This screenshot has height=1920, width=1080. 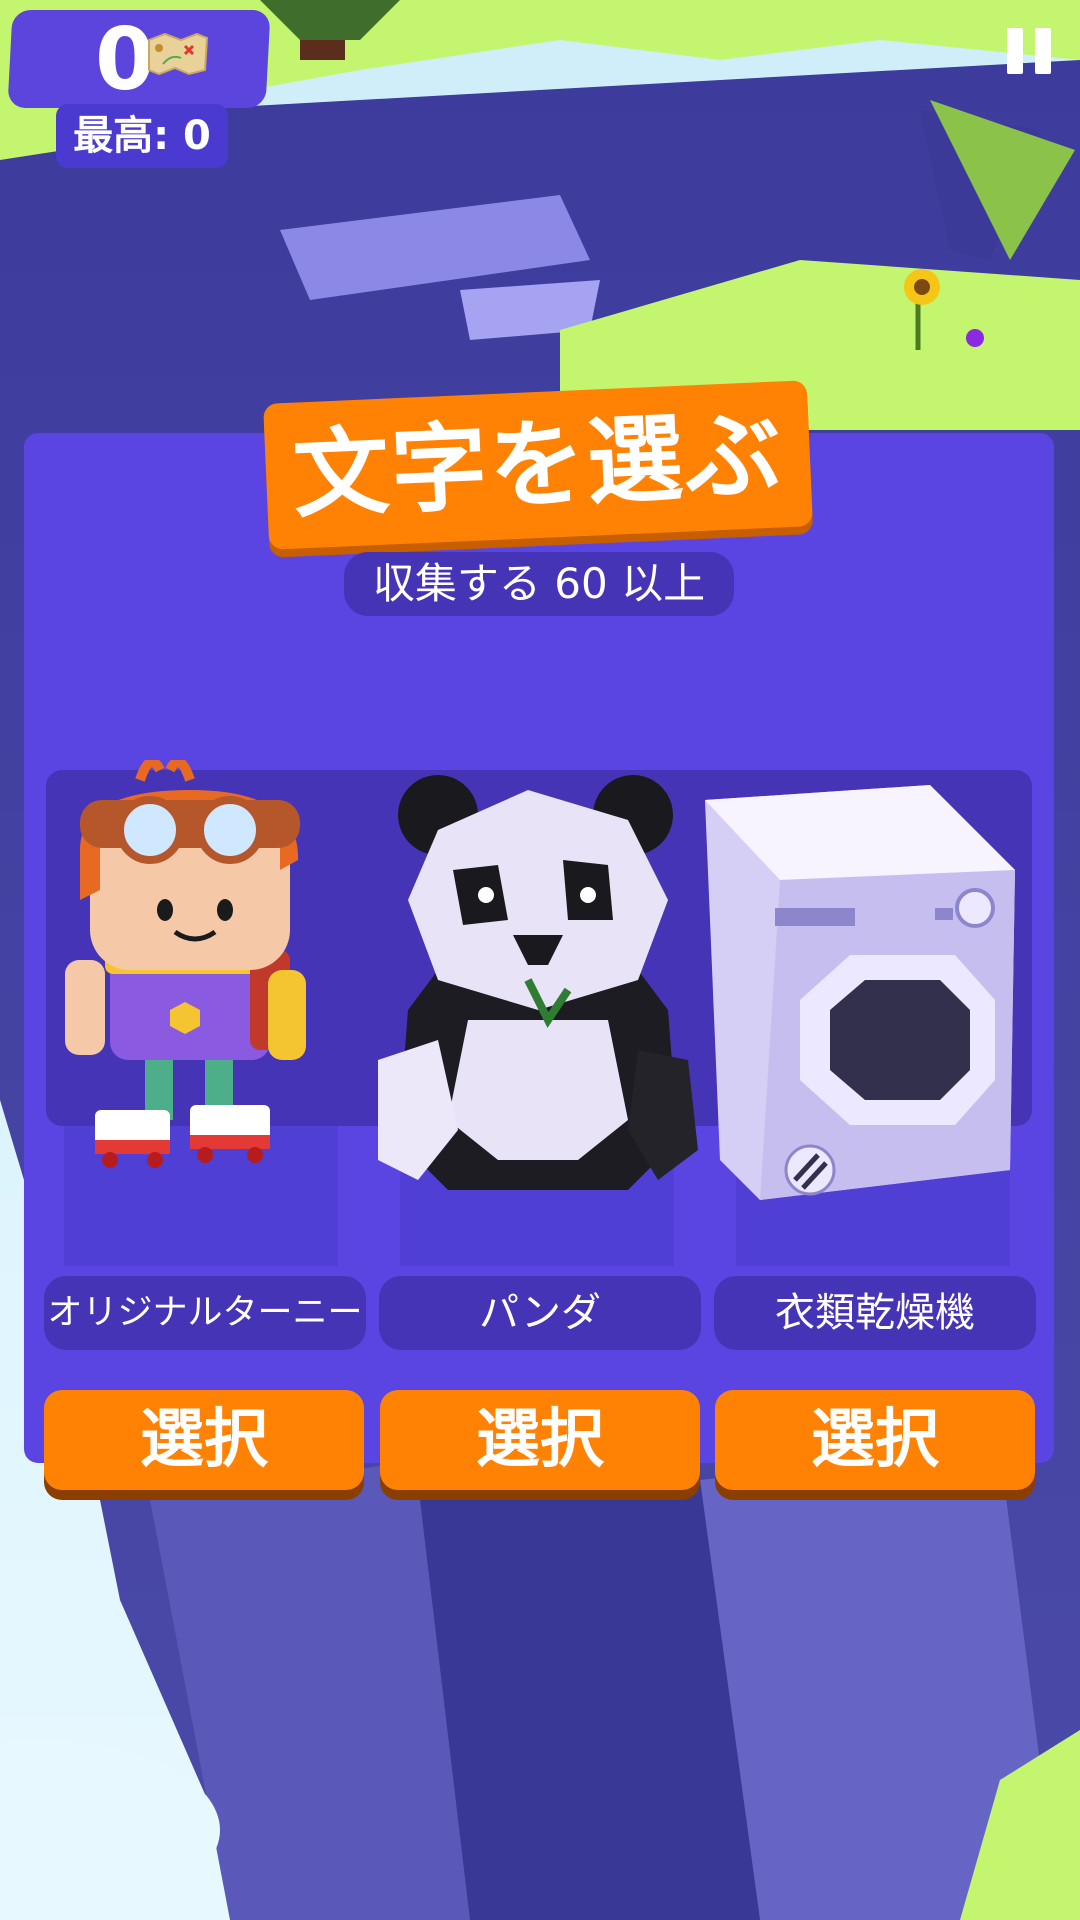 I want to click on panel-title: 文字を選ぶ, so click(x=538, y=465).